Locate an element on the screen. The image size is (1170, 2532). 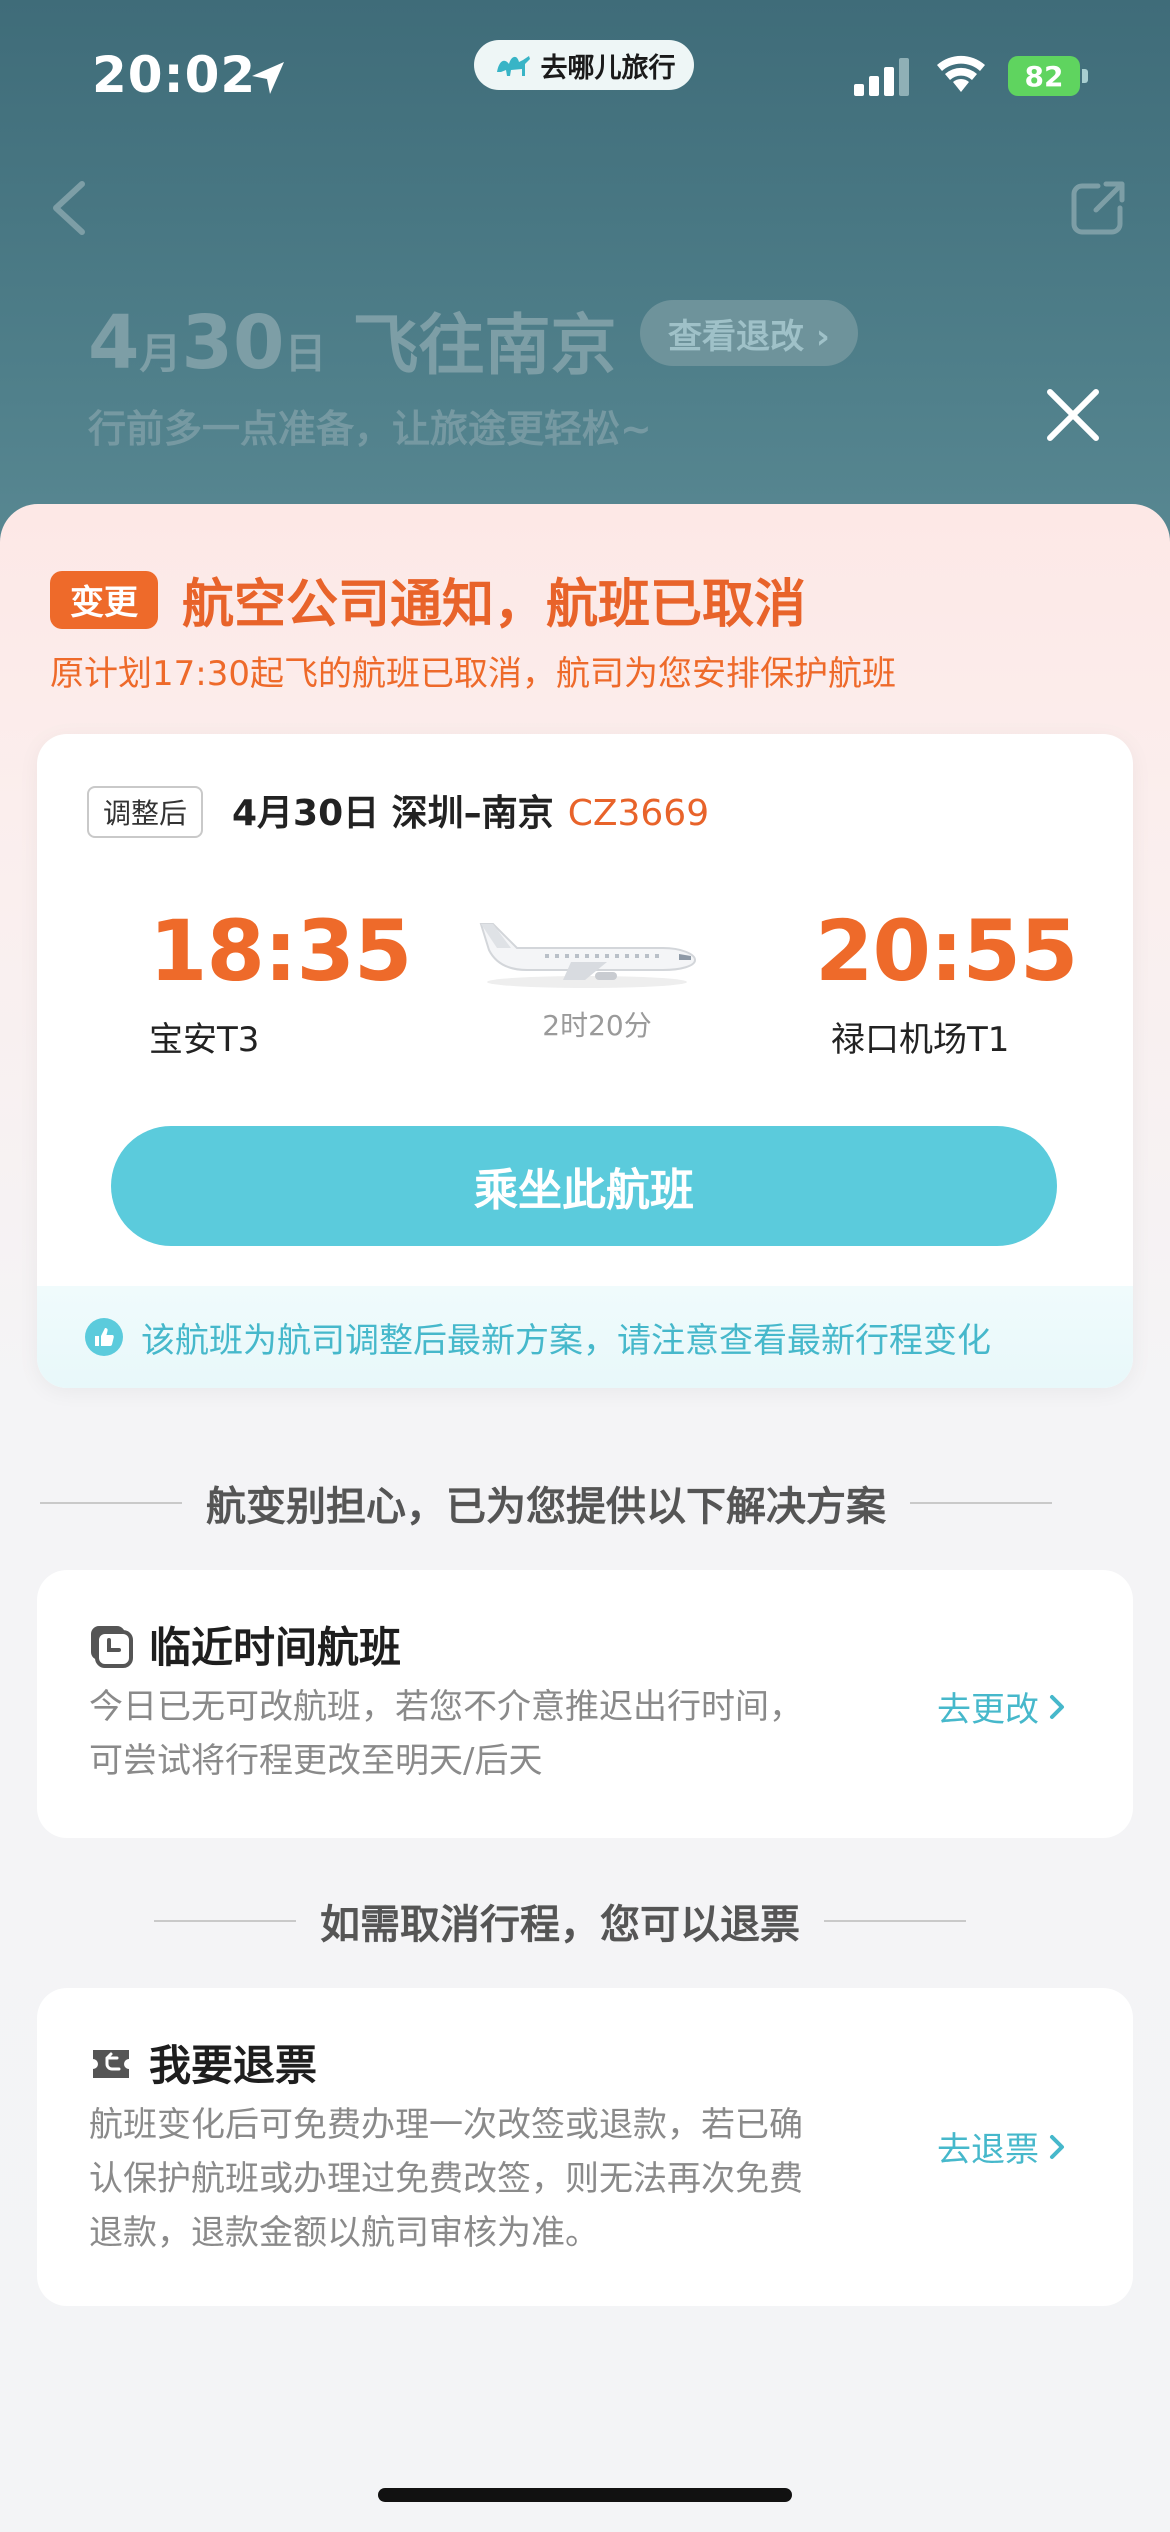
app-return-pill: 去哪儿旅行 is located at coordinates (584, 65).